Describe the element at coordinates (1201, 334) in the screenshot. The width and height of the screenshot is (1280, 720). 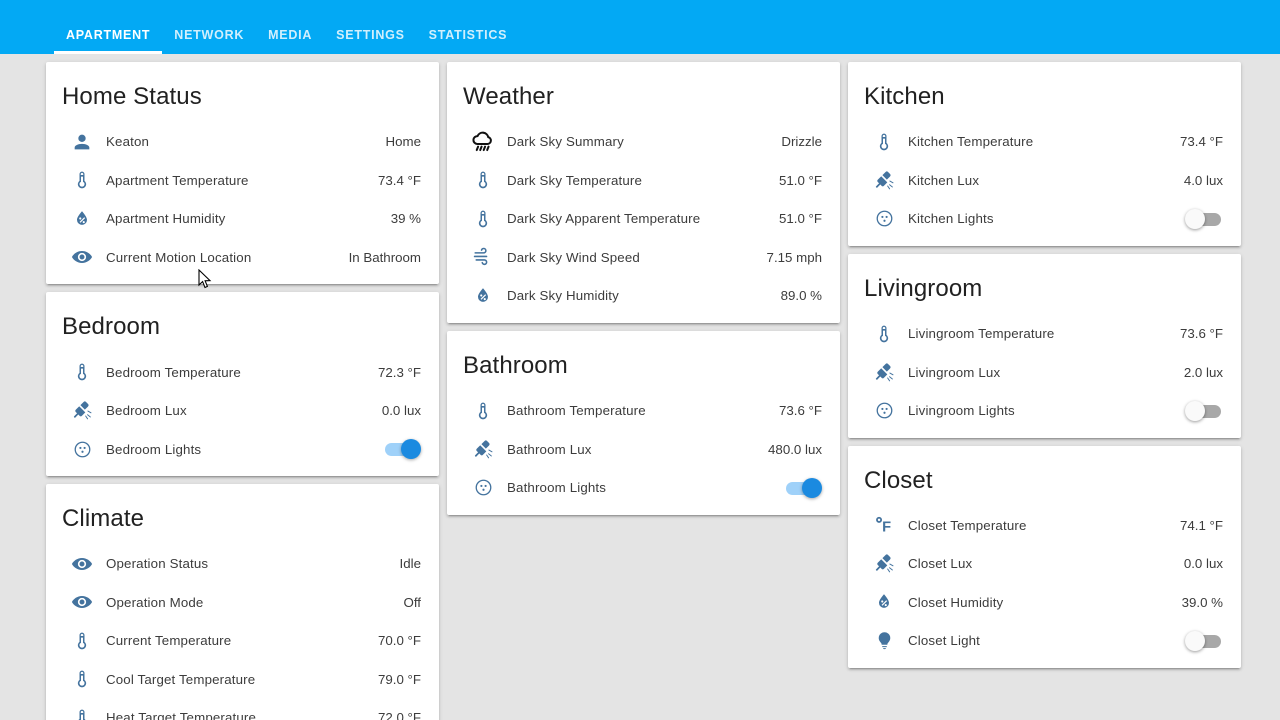
I see `entity-value: 73.6 °F` at that location.